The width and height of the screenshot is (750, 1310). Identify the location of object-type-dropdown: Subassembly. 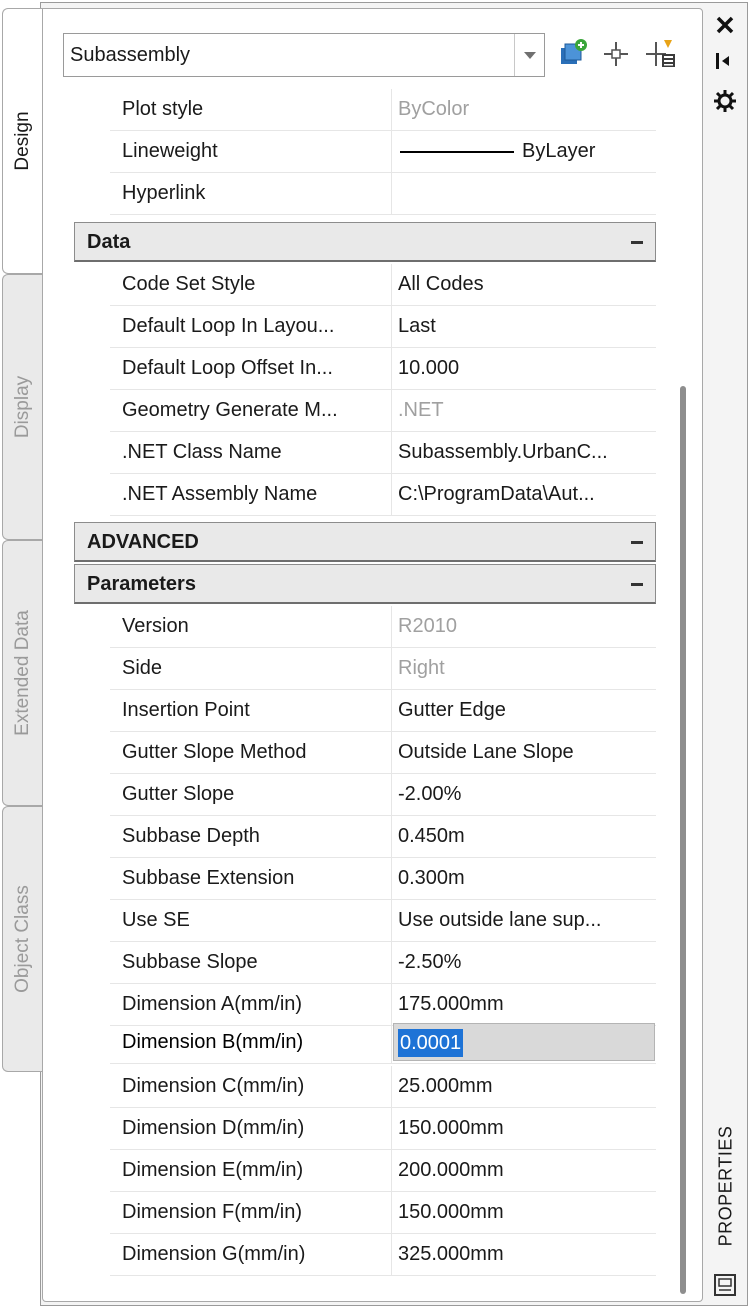
(304, 55).